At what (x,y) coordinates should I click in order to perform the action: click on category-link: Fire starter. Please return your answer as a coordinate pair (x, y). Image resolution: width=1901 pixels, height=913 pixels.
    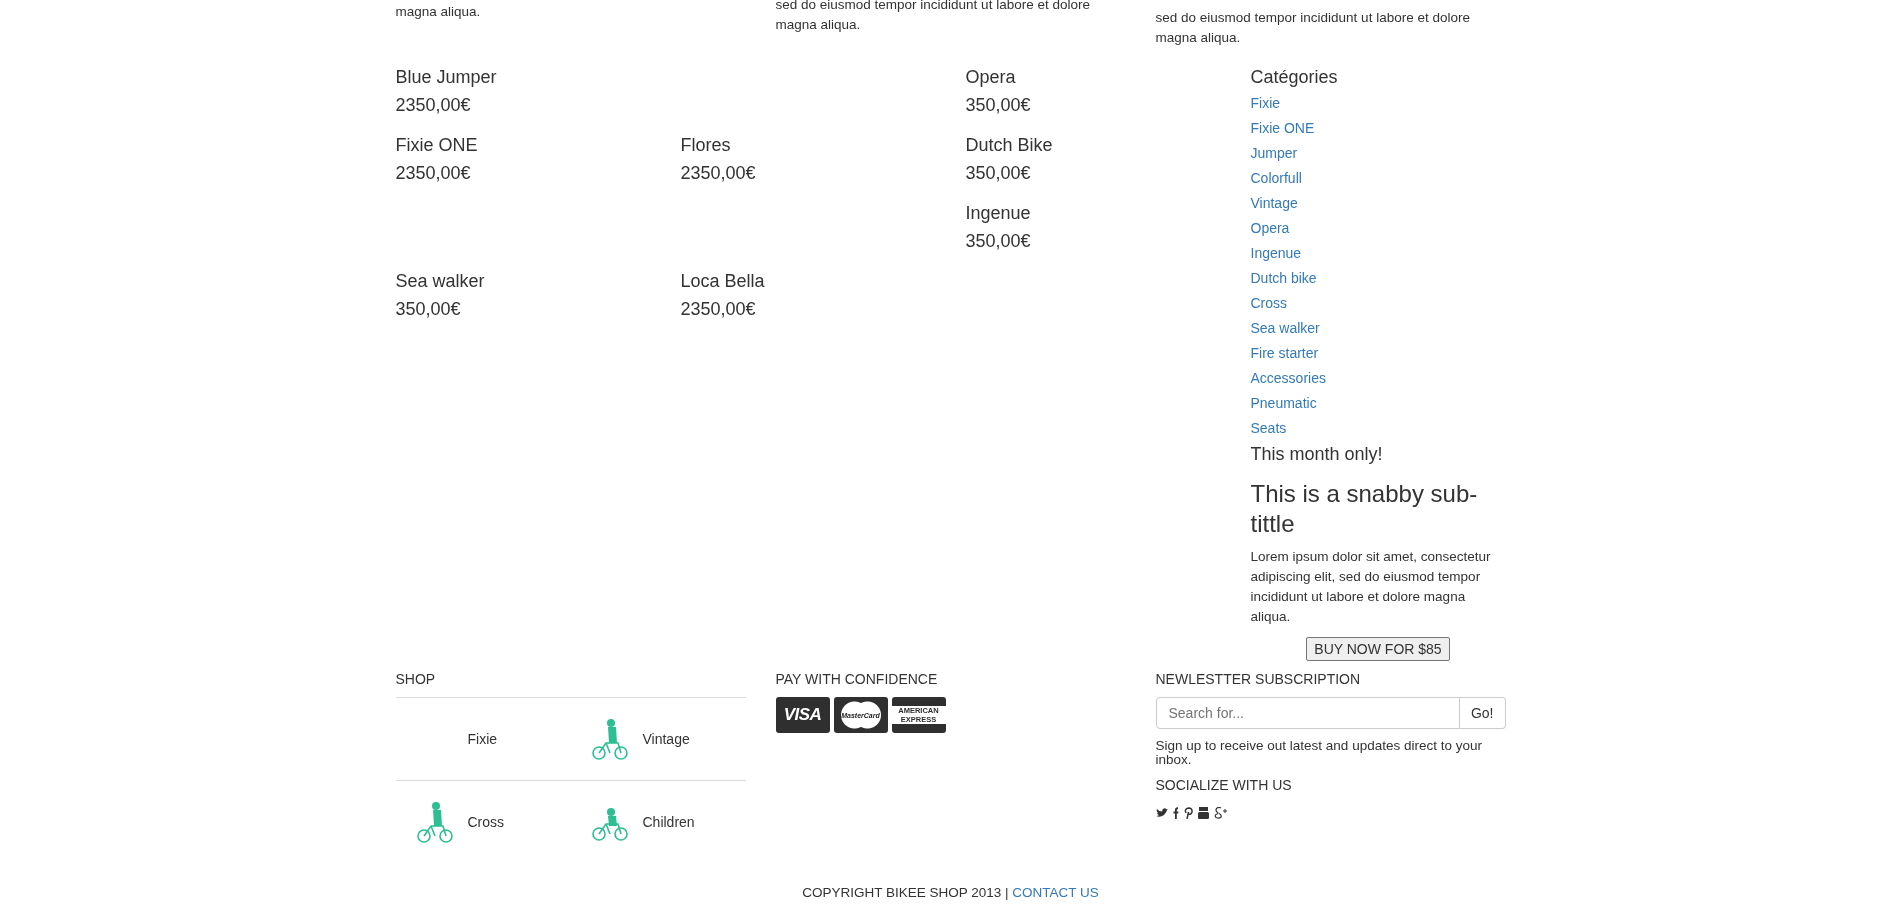
    Looking at the image, I should click on (1284, 353).